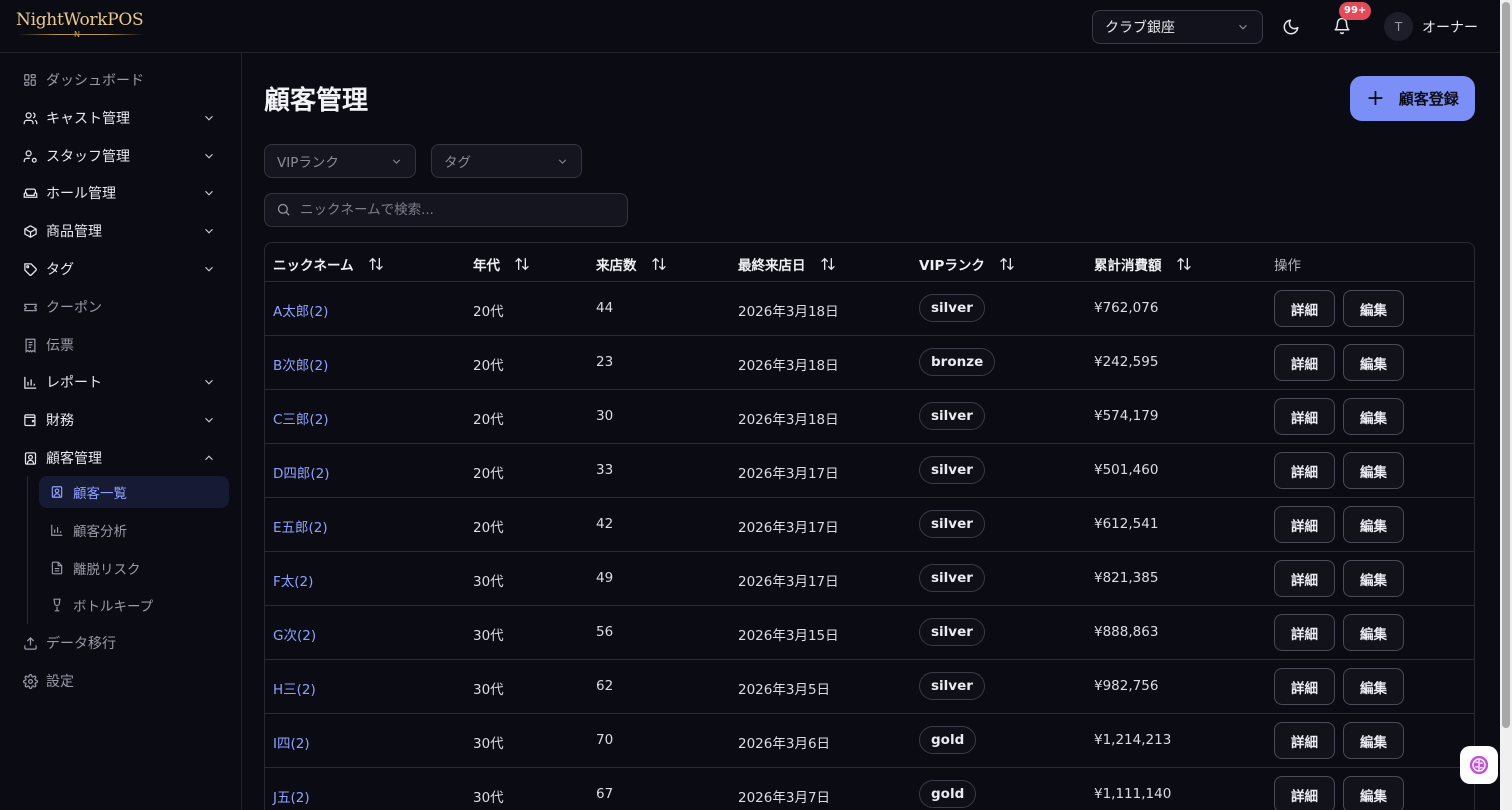 This screenshot has width=1512, height=810. What do you see at coordinates (134, 568) in the screenshot?
I see `sidebar-subitem-churn-risk: 離脱リスク` at bounding box center [134, 568].